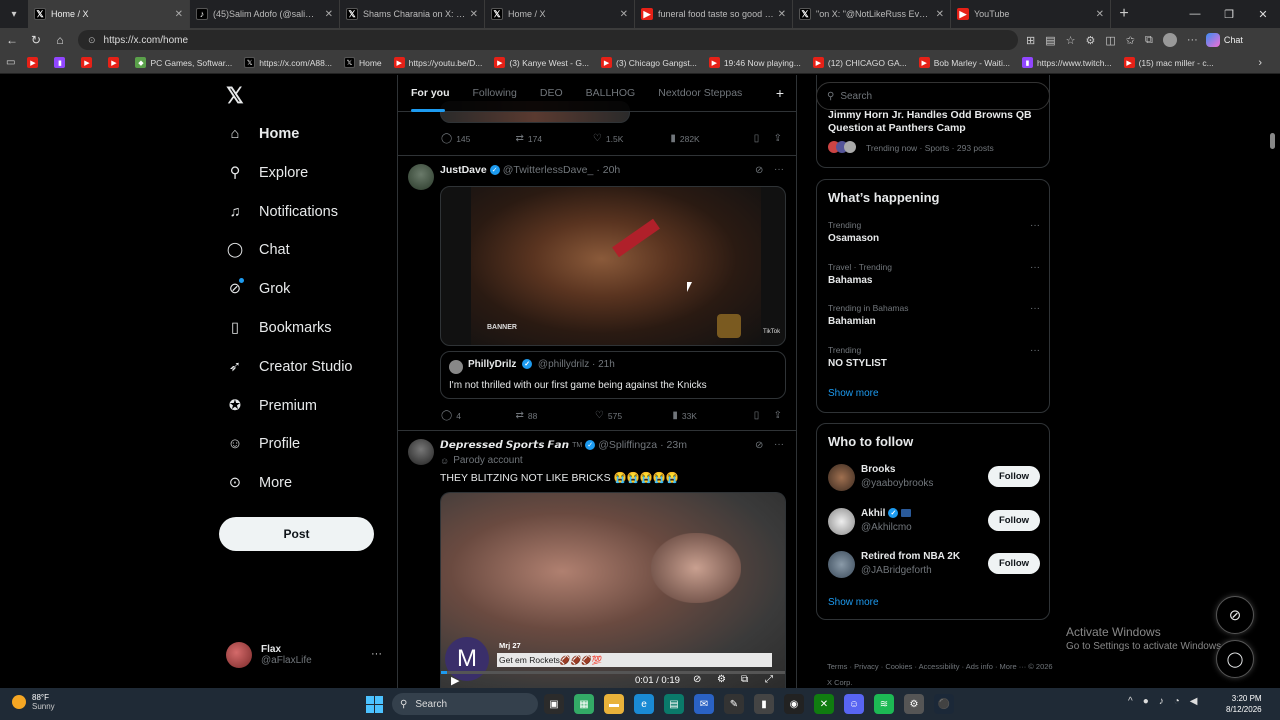 The image size is (1280, 720). Describe the element at coordinates (1161, 701) in the screenshot. I see `microphone-icon: ♪` at that location.